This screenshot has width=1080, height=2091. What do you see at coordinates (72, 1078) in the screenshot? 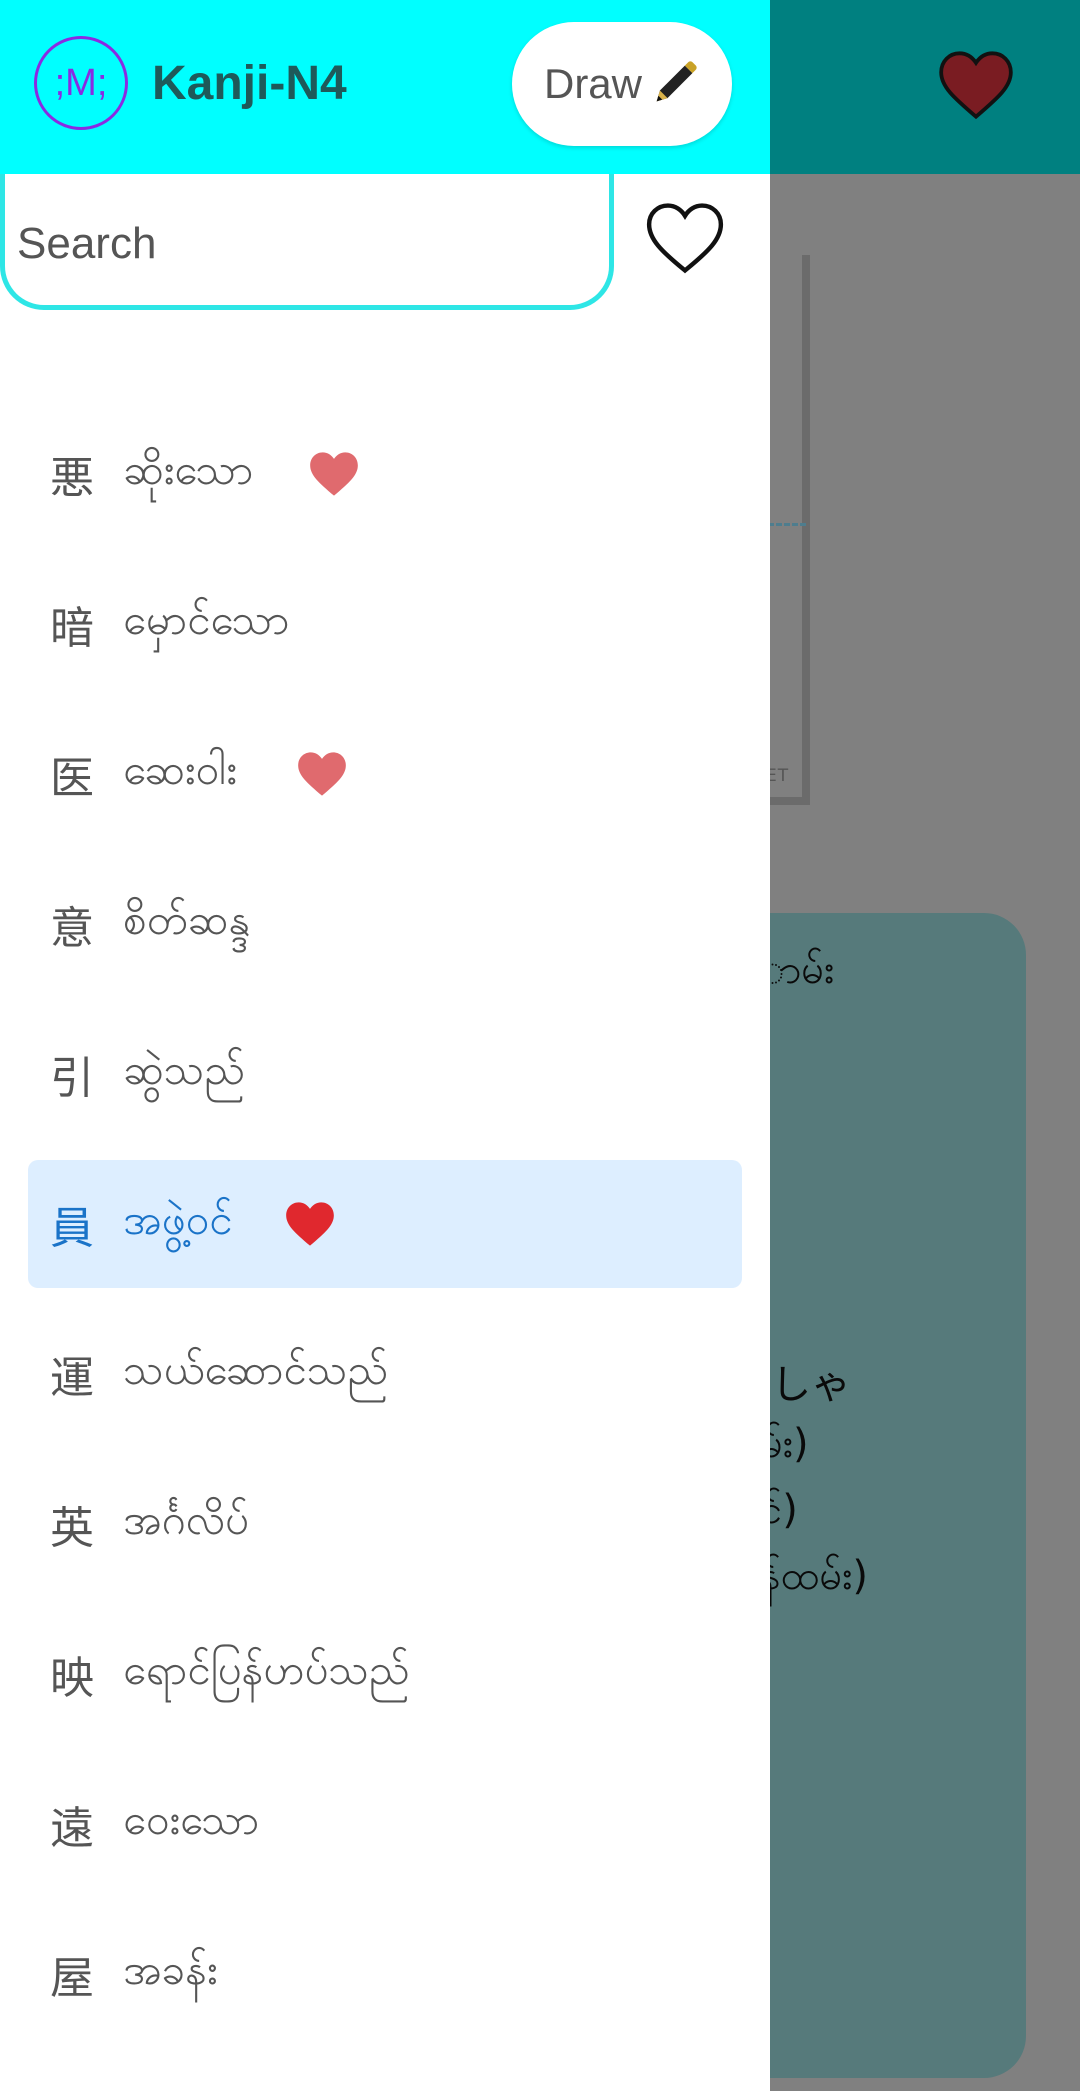
I see `kanji-character: 引` at bounding box center [72, 1078].